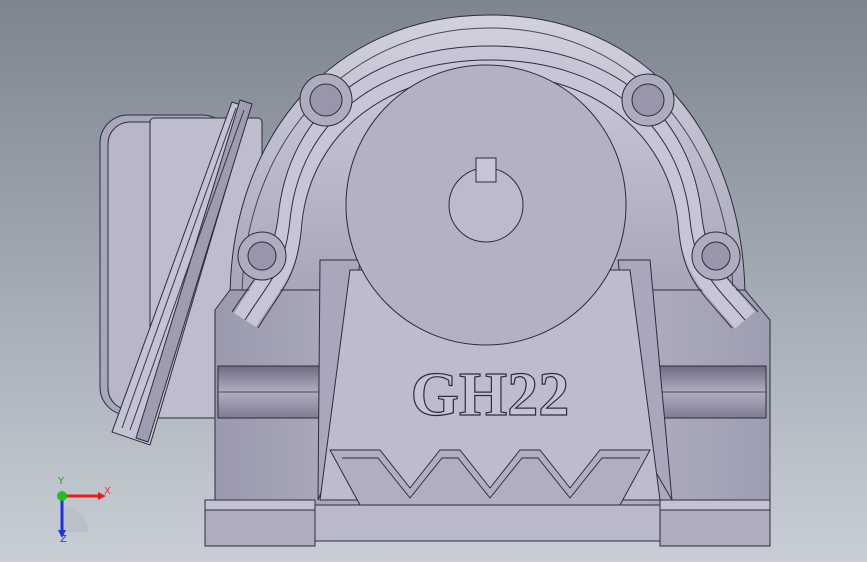  I want to click on x-axis-label: X, so click(107, 491).